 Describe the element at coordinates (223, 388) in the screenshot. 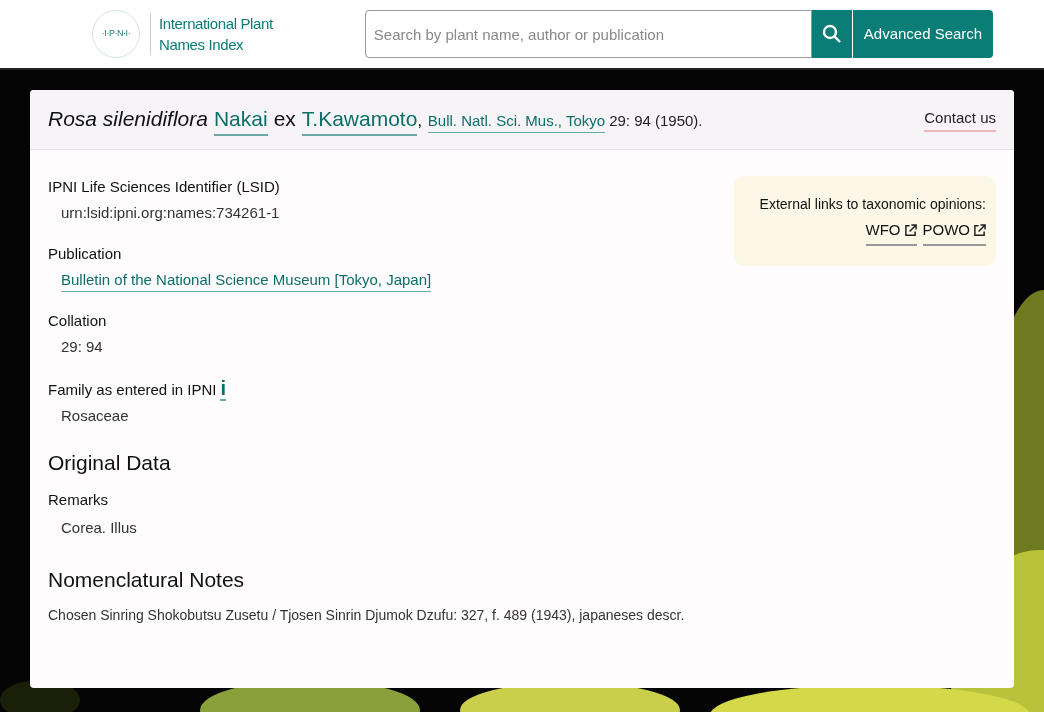

I see `info-link: i` at that location.